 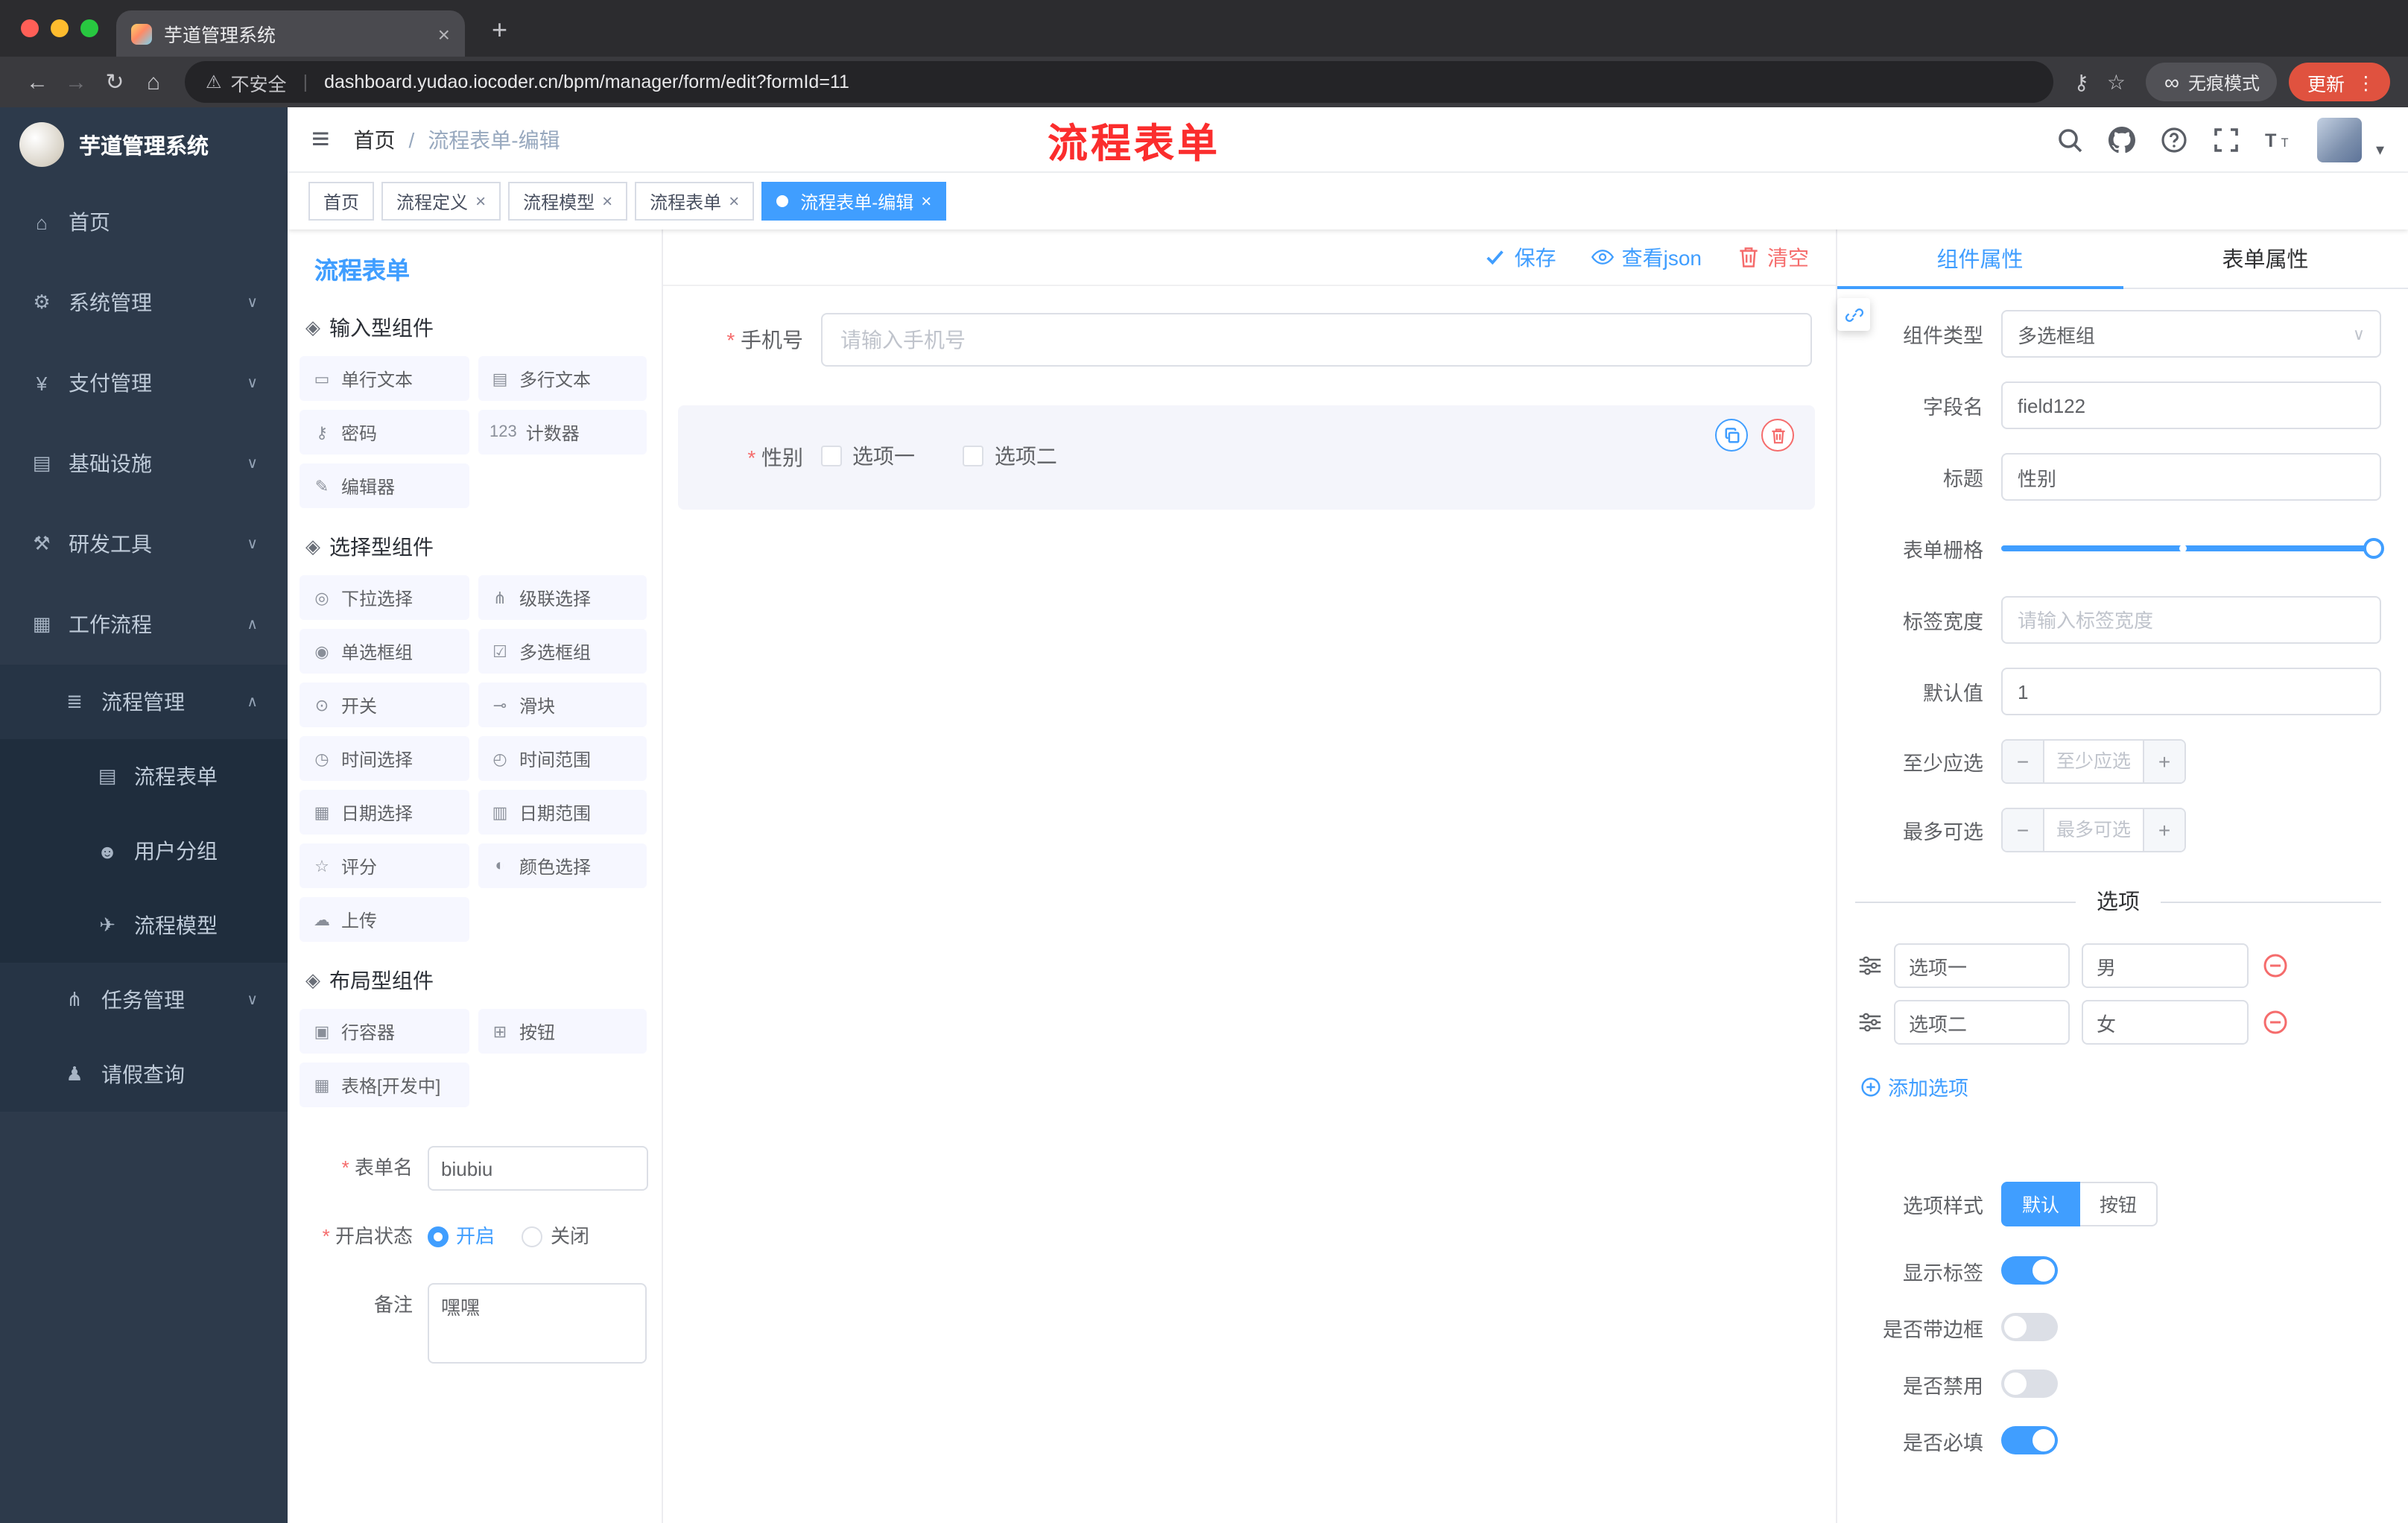 What do you see at coordinates (2191, 620) in the screenshot?
I see `label-width-input` at bounding box center [2191, 620].